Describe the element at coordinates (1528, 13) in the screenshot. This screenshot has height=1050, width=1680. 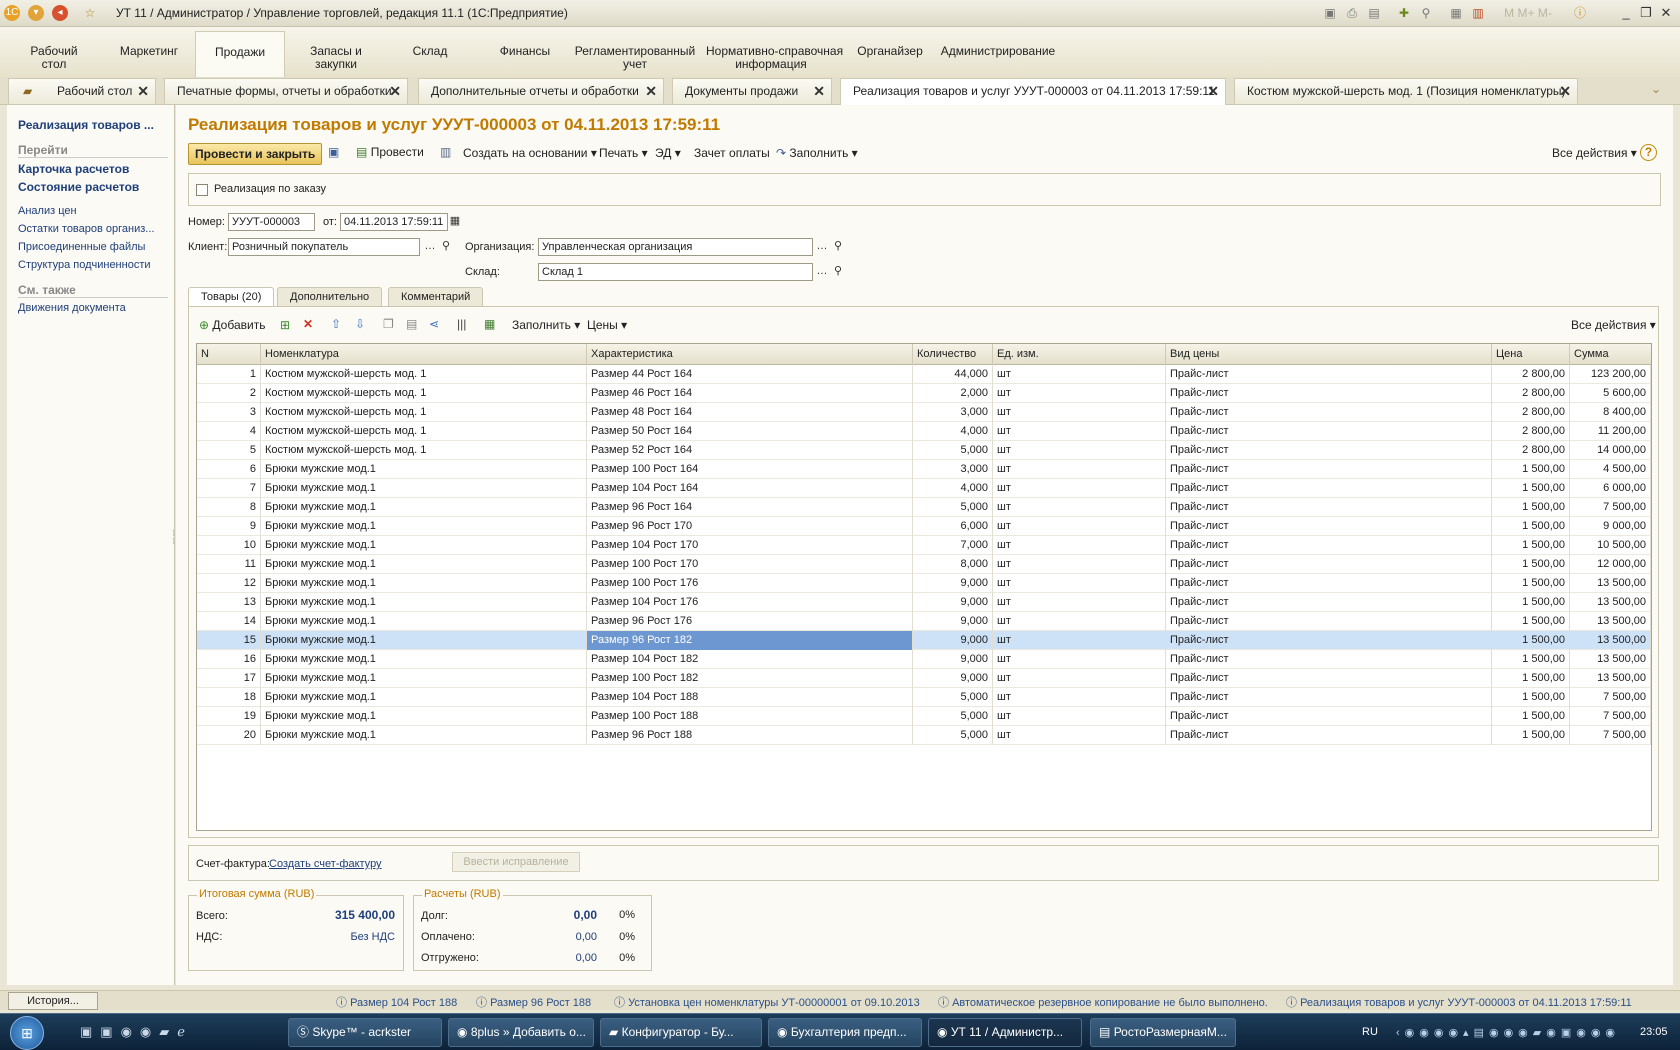
I see `memory-buttons-icon: M M+ M-` at that location.